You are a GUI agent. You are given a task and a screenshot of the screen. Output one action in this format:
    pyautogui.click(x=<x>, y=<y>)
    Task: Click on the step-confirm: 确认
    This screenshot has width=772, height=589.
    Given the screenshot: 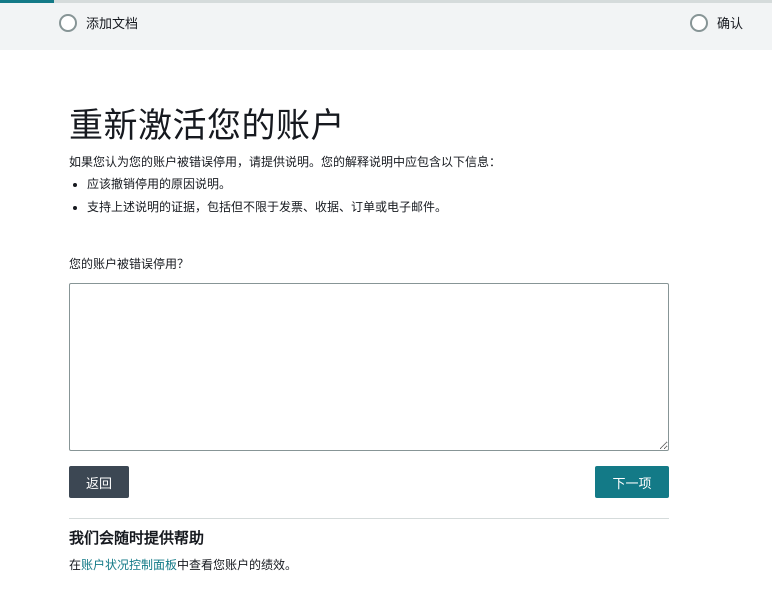 What is the action you would take?
    pyautogui.click(x=716, y=22)
    